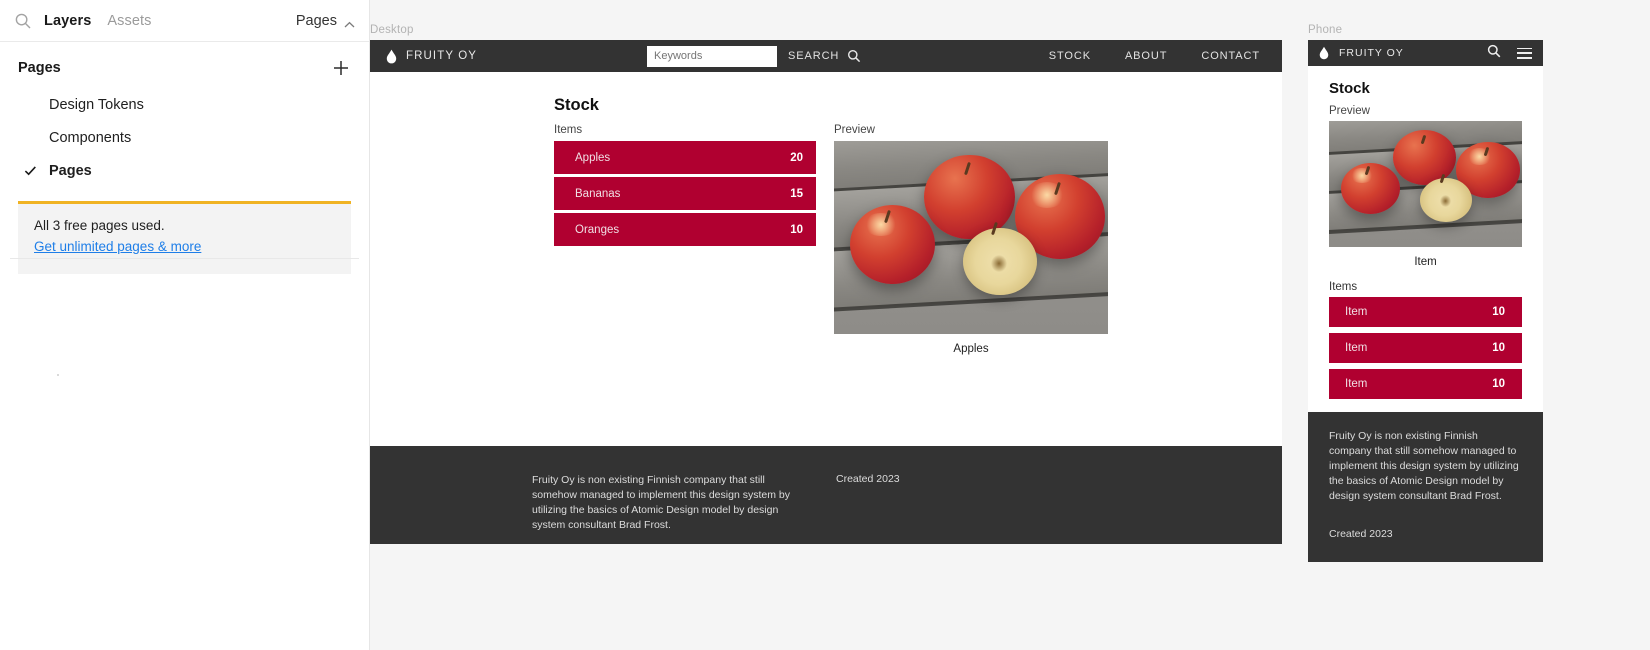 The height and width of the screenshot is (650, 1650). What do you see at coordinates (1509, 53) in the screenshot?
I see `phone-header-actions` at bounding box center [1509, 53].